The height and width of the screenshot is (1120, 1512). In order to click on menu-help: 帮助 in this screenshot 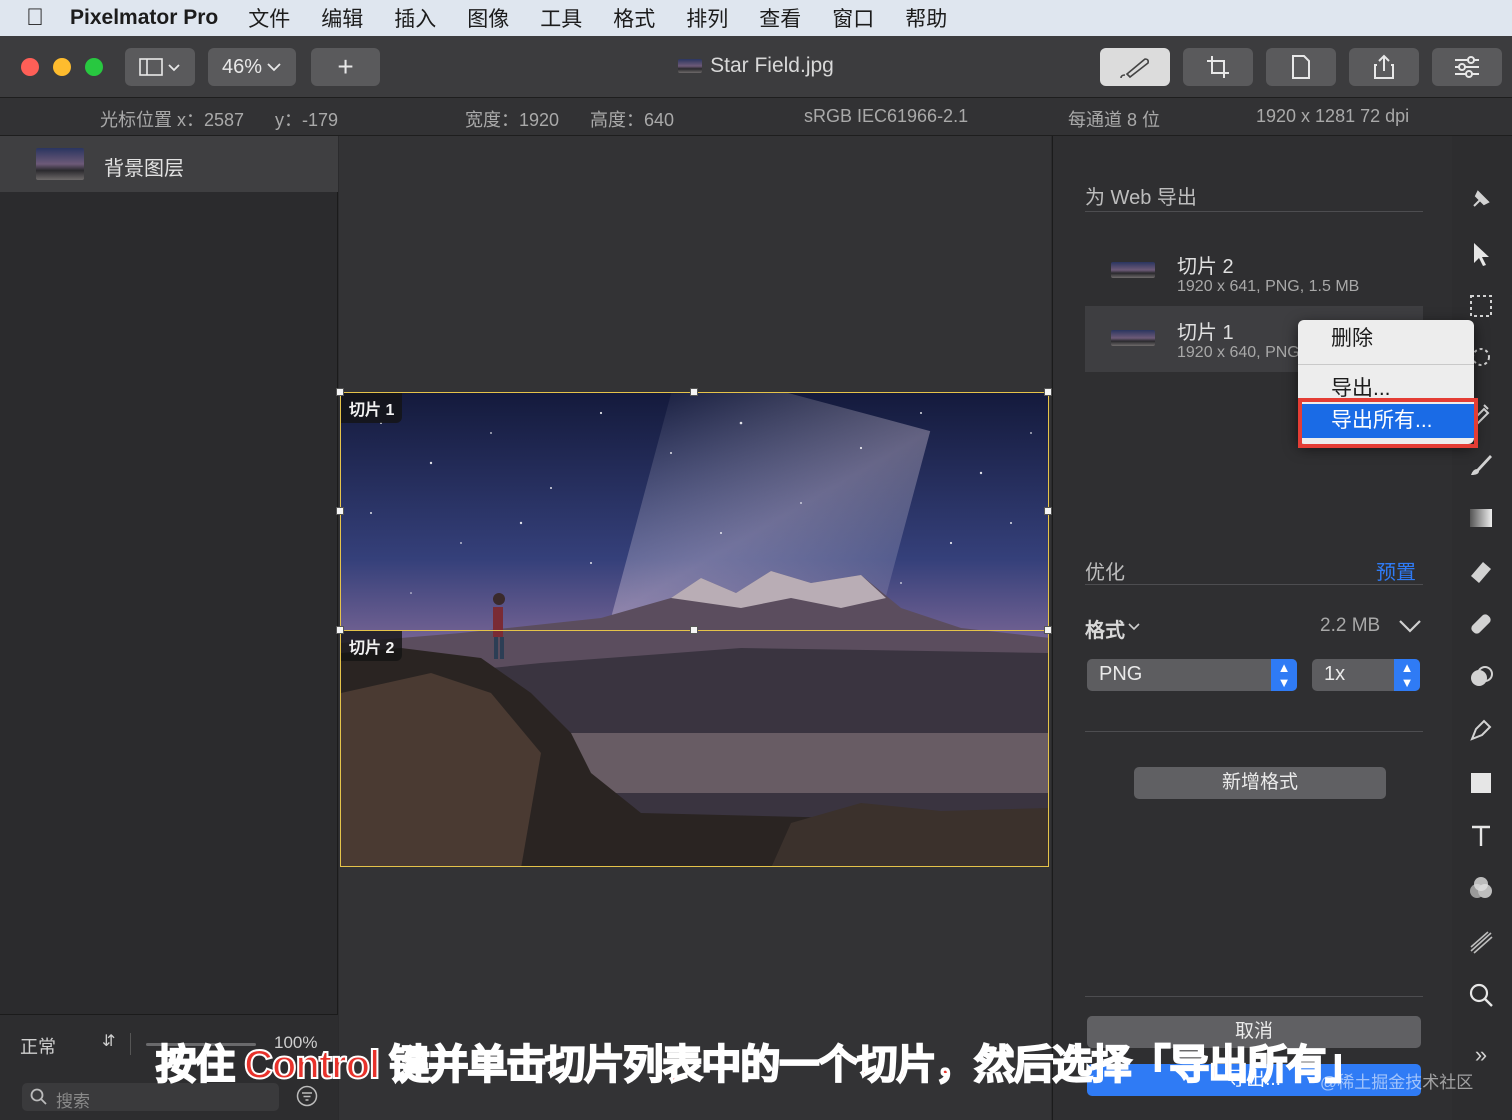, I will do `click(926, 18)`.